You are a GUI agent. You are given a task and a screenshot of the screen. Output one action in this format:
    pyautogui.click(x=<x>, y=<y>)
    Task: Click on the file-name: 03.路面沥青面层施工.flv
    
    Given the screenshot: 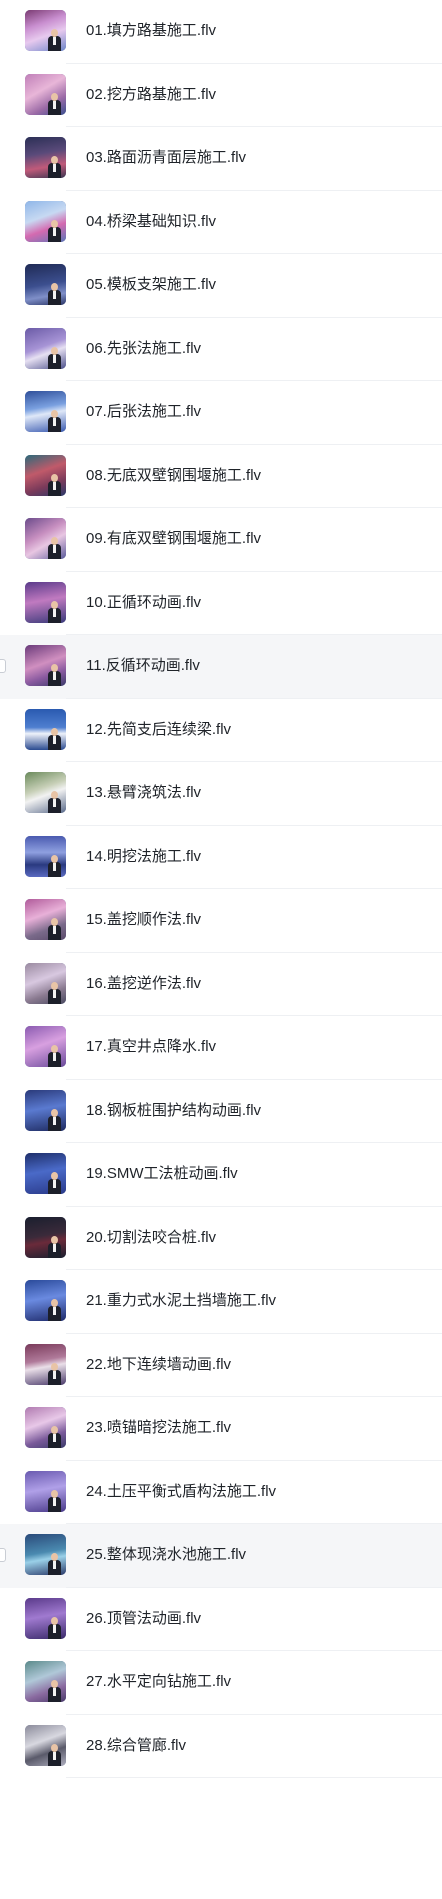 What is the action you would take?
    pyautogui.click(x=166, y=157)
    